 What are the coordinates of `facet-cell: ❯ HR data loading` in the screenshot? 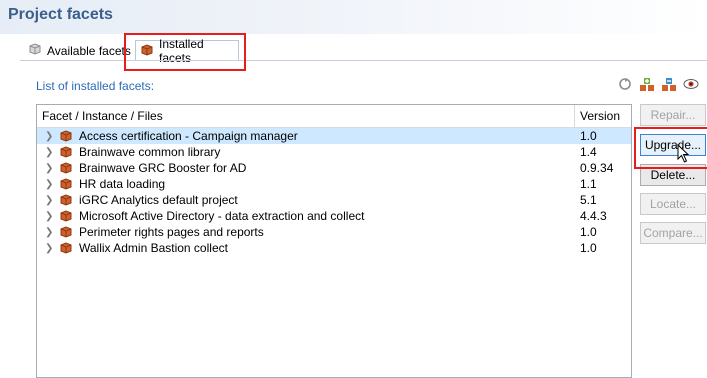 It's located at (306, 184).